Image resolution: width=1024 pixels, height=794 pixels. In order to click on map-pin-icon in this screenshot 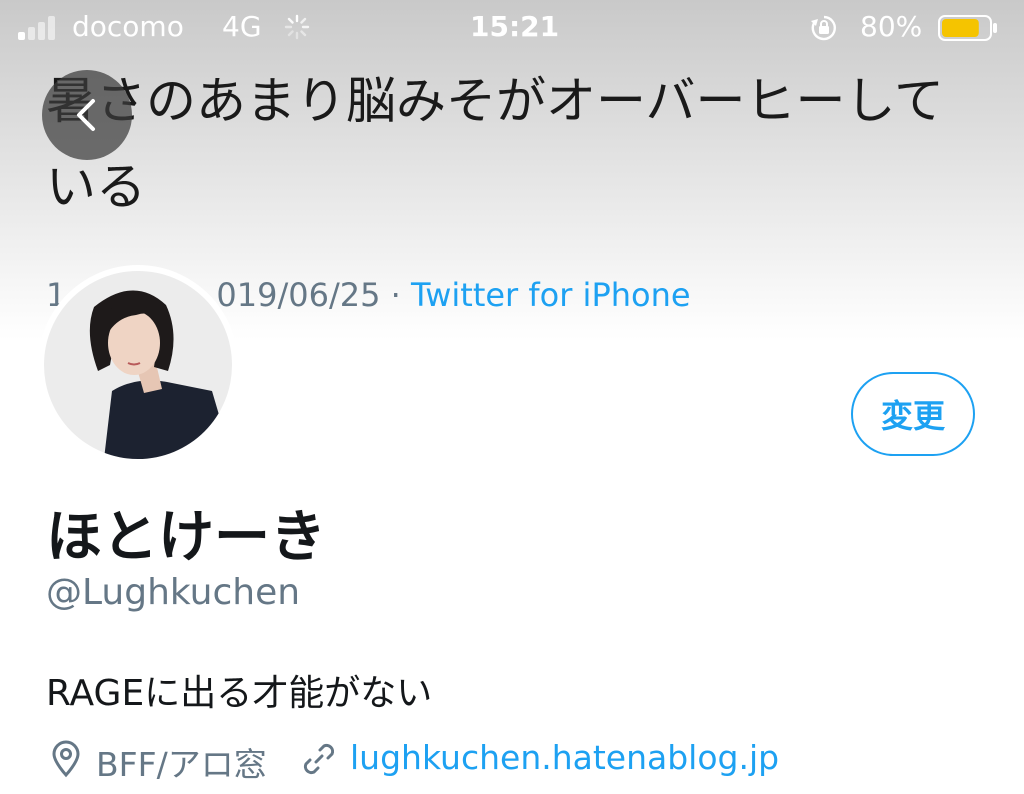, I will do `click(66, 759)`.